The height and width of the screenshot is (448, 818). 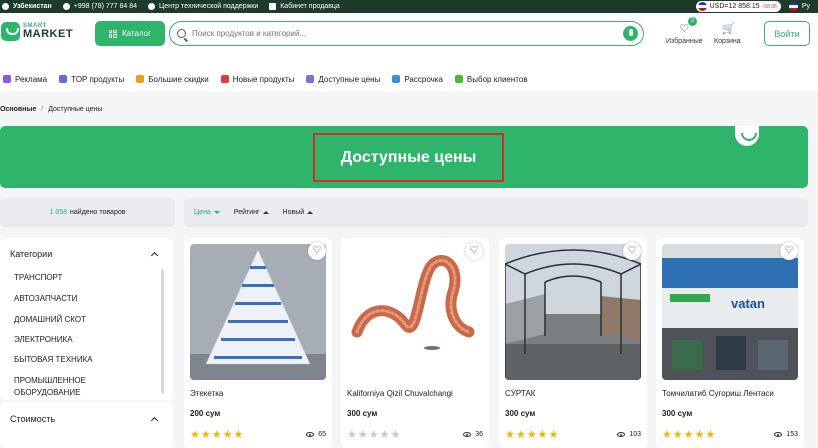 I want to click on price-filter: Стоимость, so click(x=86, y=425).